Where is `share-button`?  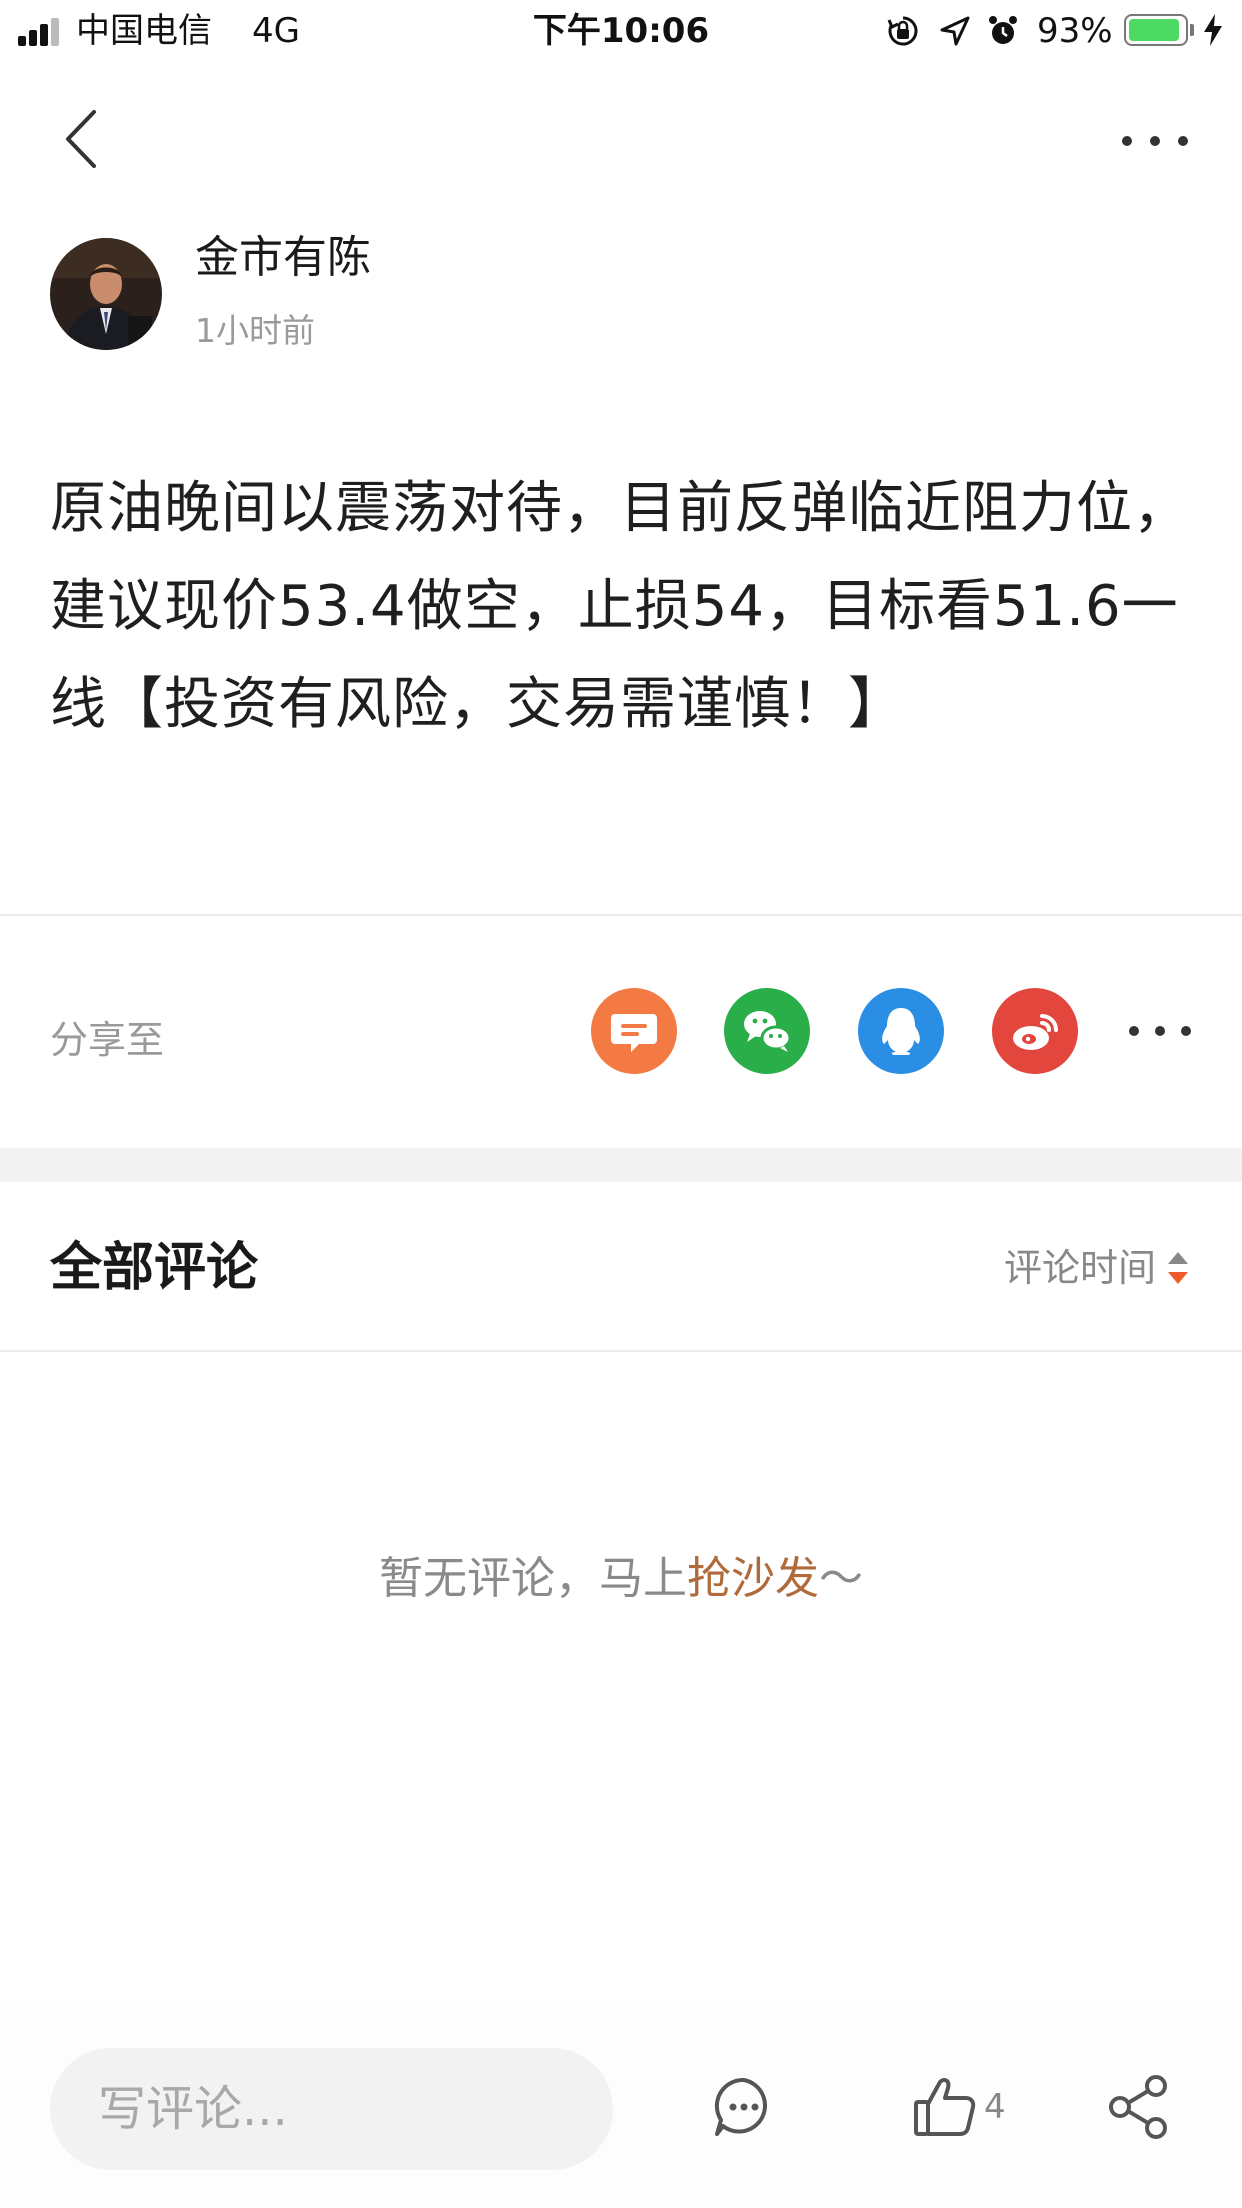 share-button is located at coordinates (1139, 2107).